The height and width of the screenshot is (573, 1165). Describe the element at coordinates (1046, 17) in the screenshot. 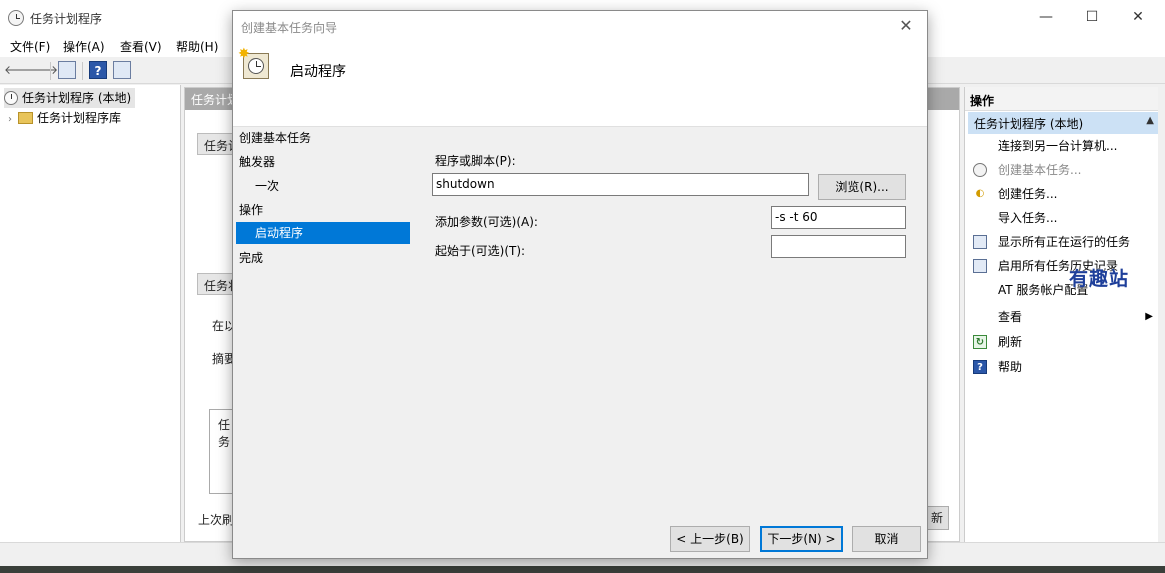

I see `minimize-button: —` at that location.